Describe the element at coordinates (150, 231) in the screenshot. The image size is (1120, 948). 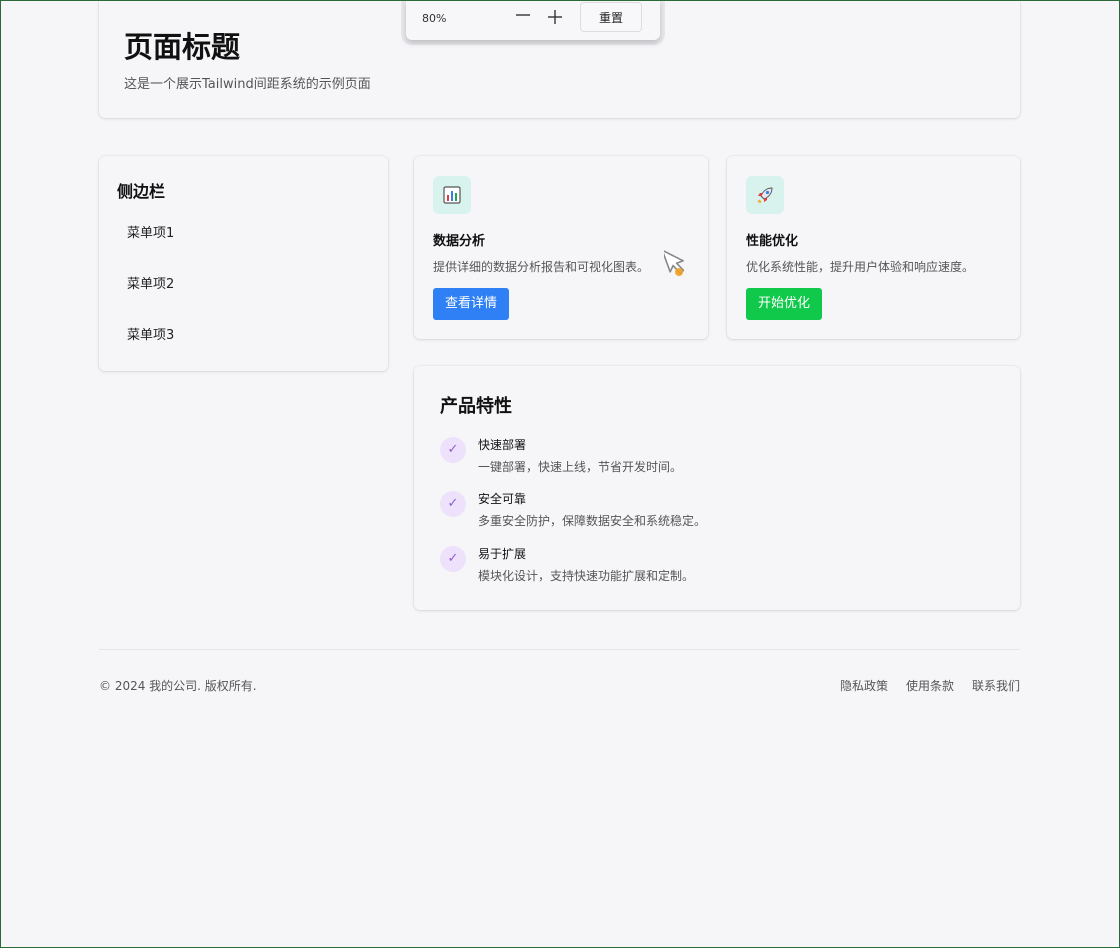
I see `sidebar-item-1: 菜单项1` at that location.